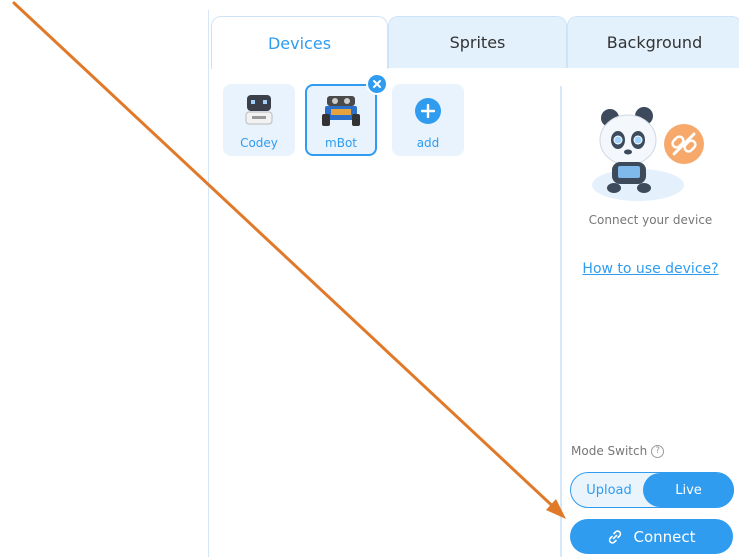  What do you see at coordinates (688, 490) in the screenshot?
I see `mode-live-option: Live` at bounding box center [688, 490].